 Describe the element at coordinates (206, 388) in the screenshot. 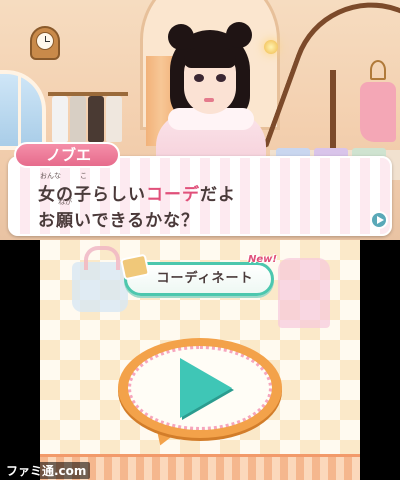

I see `play-icon` at that location.